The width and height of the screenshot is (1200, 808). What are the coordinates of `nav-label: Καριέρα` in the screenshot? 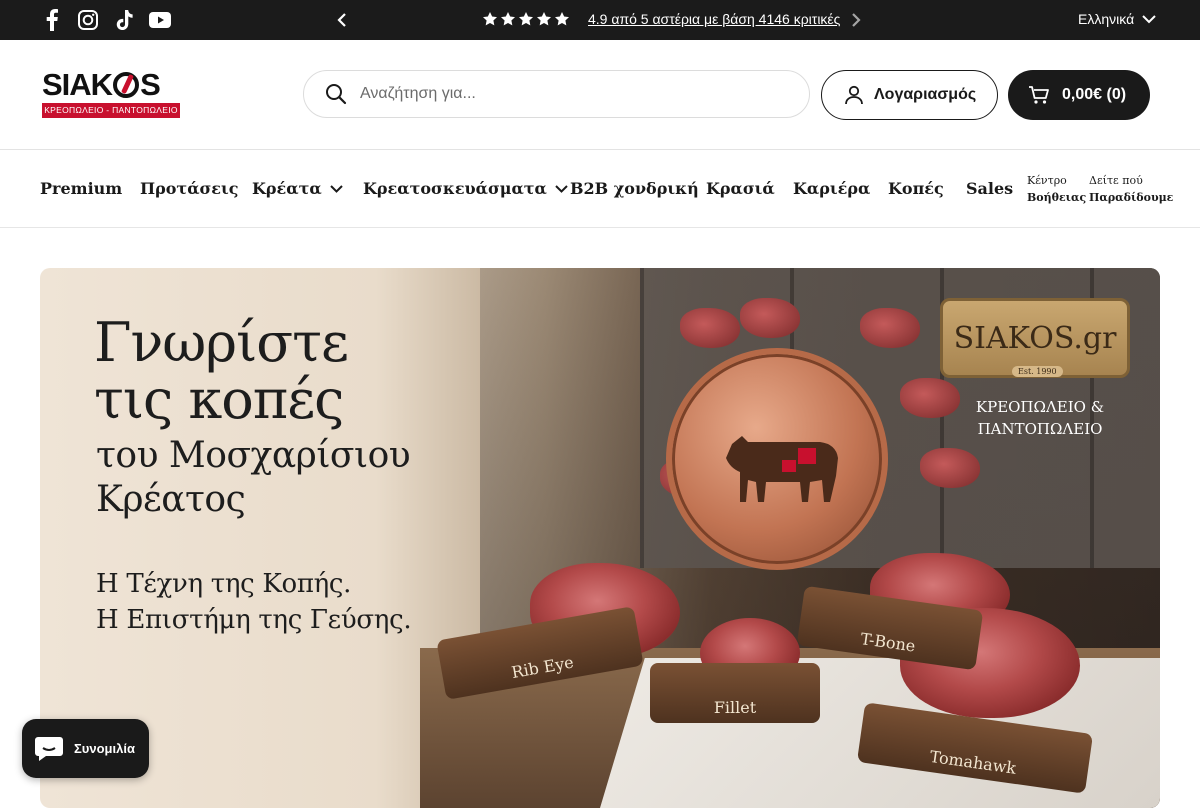 It's located at (832, 188).